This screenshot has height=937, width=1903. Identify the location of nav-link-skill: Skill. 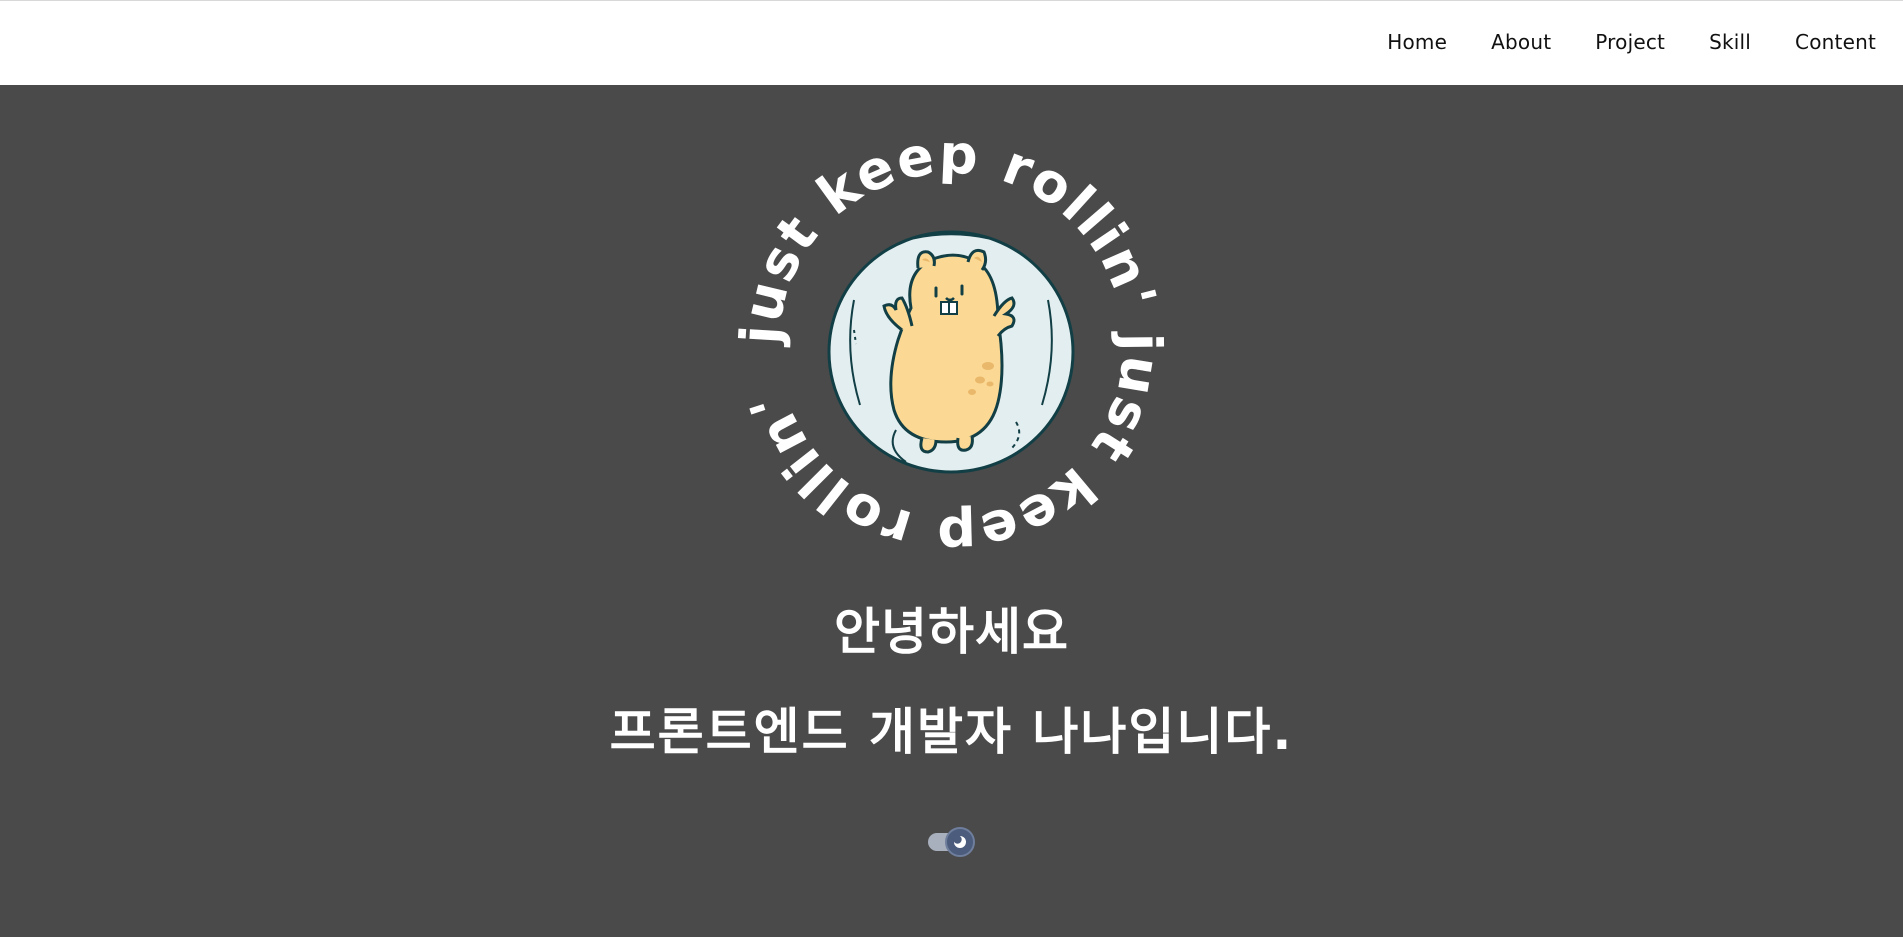
(1730, 42).